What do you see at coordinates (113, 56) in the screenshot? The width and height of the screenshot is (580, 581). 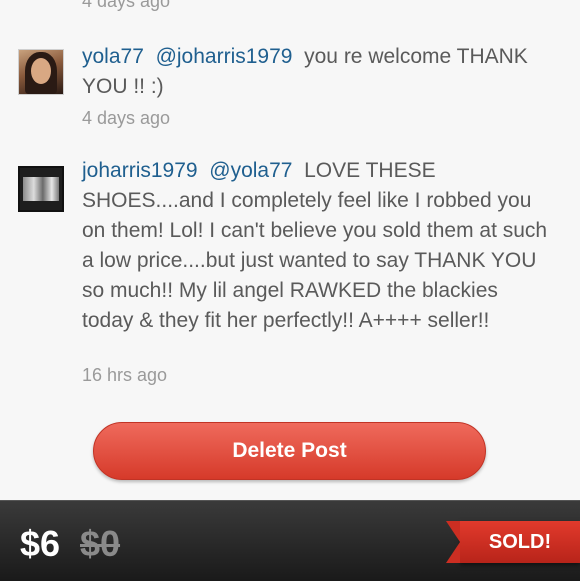 I see `comment-username: yola77` at bounding box center [113, 56].